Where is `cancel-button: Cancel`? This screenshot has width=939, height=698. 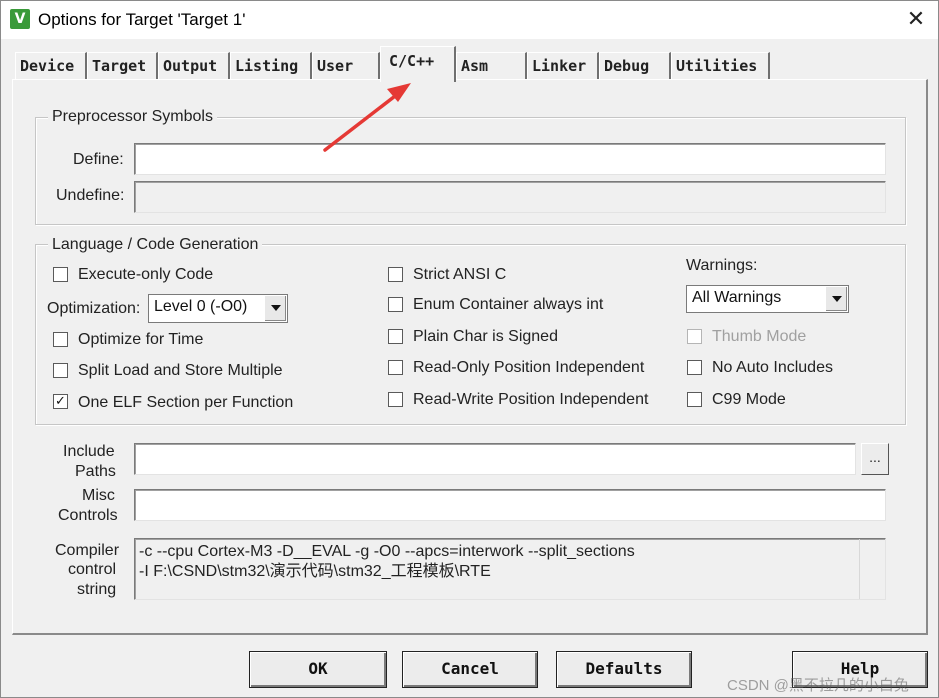
cancel-button: Cancel is located at coordinates (470, 669).